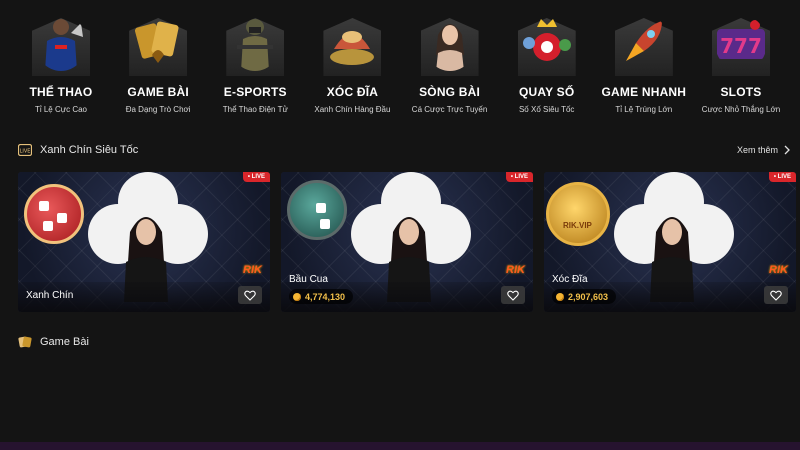 This screenshot has width=800, height=450. Describe the element at coordinates (644, 109) in the screenshot. I see `category-subtitle: Tỉ Lệ Trúng Lớn` at that location.